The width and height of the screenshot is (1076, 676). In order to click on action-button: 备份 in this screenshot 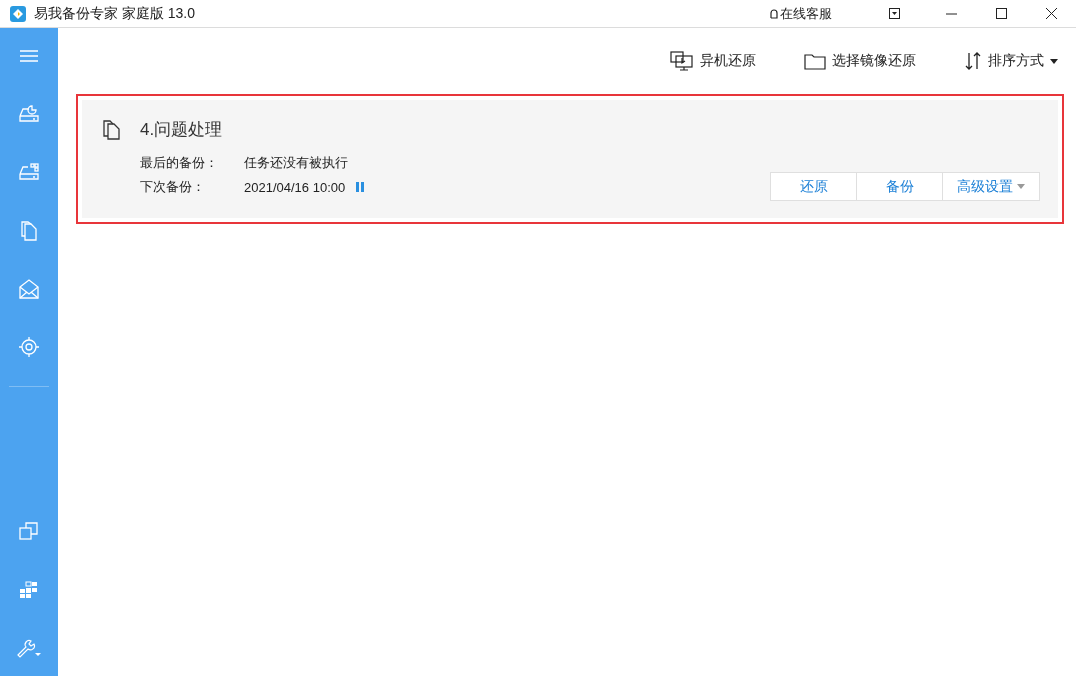, I will do `click(899, 186)`.